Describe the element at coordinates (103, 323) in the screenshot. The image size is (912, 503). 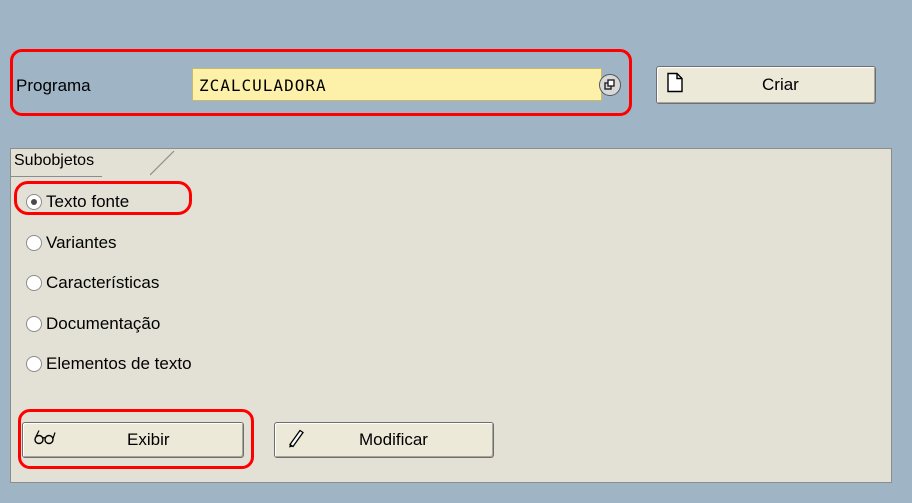
I see `radio-label: Documentação` at that location.